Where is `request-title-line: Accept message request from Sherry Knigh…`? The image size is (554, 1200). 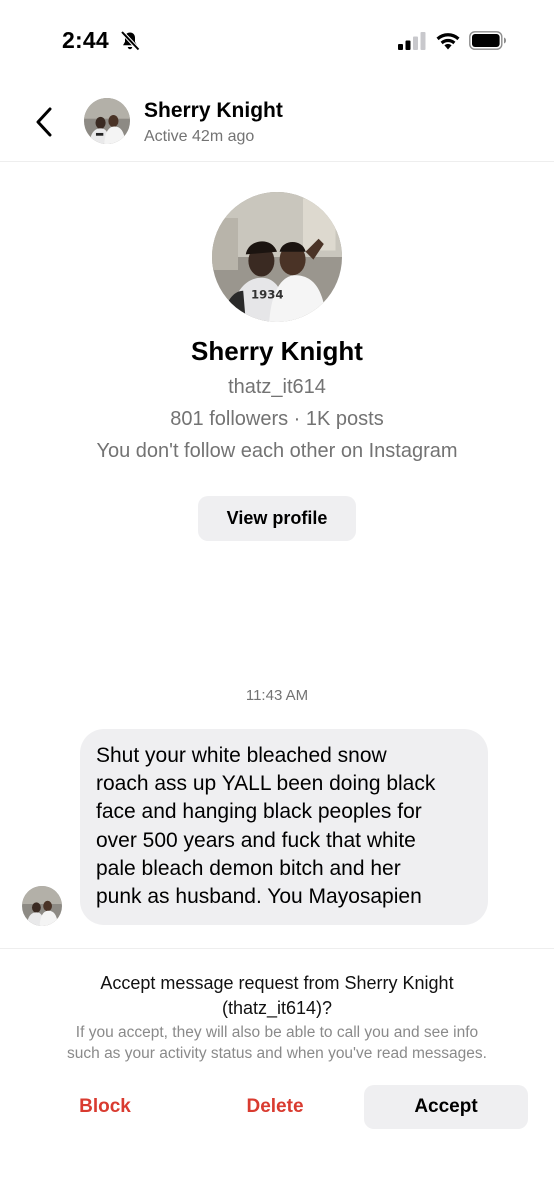 request-title-line: Accept message request from Sherry Knigh… is located at coordinates (277, 983).